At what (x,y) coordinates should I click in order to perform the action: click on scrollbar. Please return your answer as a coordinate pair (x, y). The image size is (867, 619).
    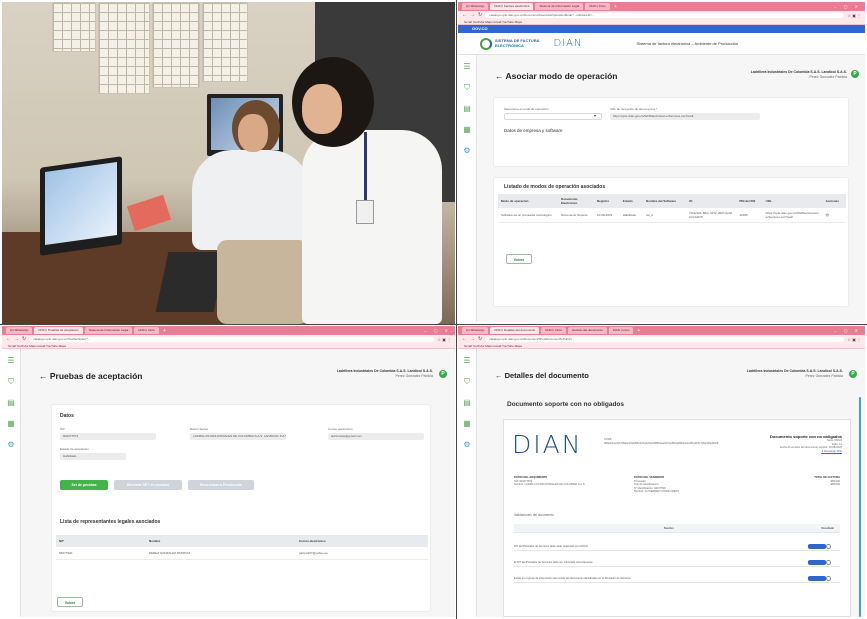
    Looking at the image, I should click on (860, 507).